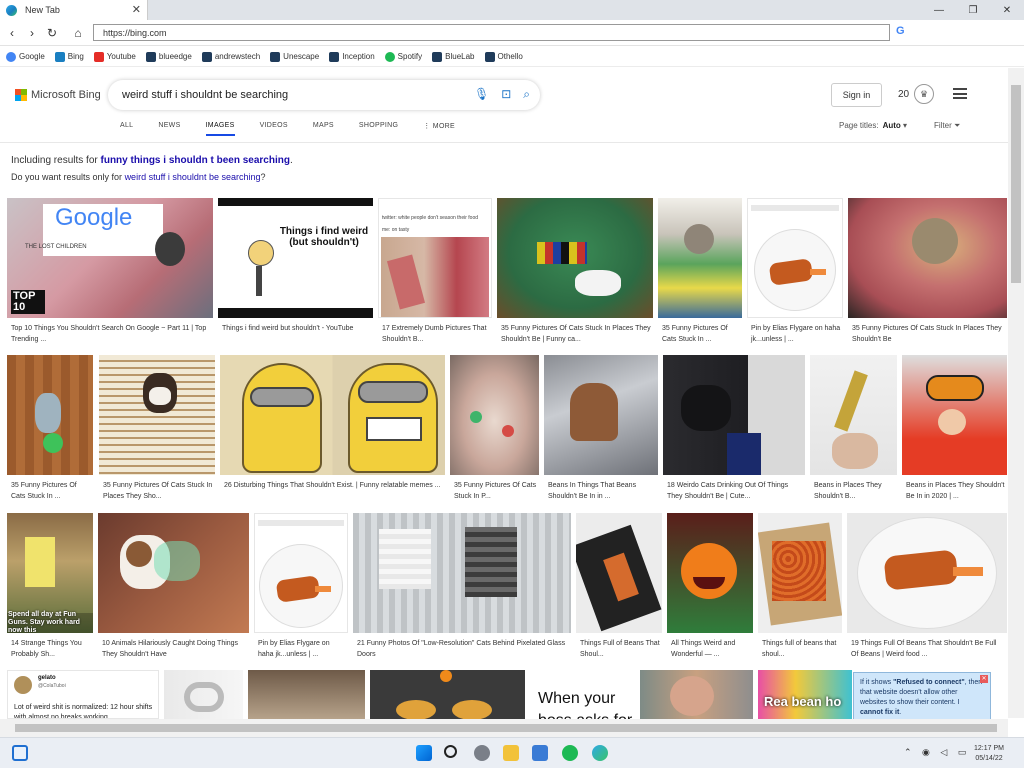 This screenshot has width=1024, height=768. What do you see at coordinates (570, 753) in the screenshot?
I see `spotify-taskbar-icon` at bounding box center [570, 753].